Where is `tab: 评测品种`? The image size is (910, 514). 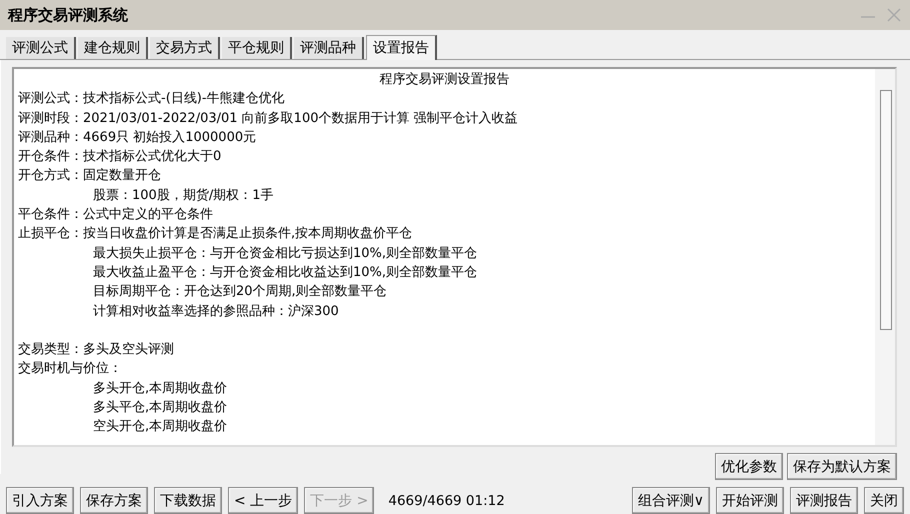 tab: 评测品种 is located at coordinates (329, 48).